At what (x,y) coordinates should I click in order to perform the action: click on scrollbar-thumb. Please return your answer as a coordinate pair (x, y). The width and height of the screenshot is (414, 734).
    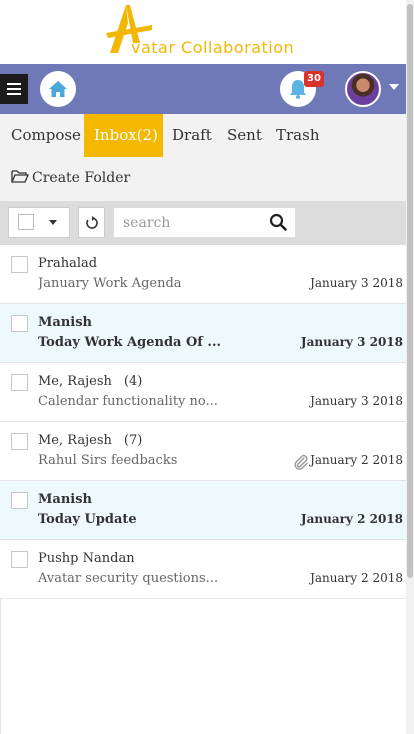
    Looking at the image, I should click on (410, 291).